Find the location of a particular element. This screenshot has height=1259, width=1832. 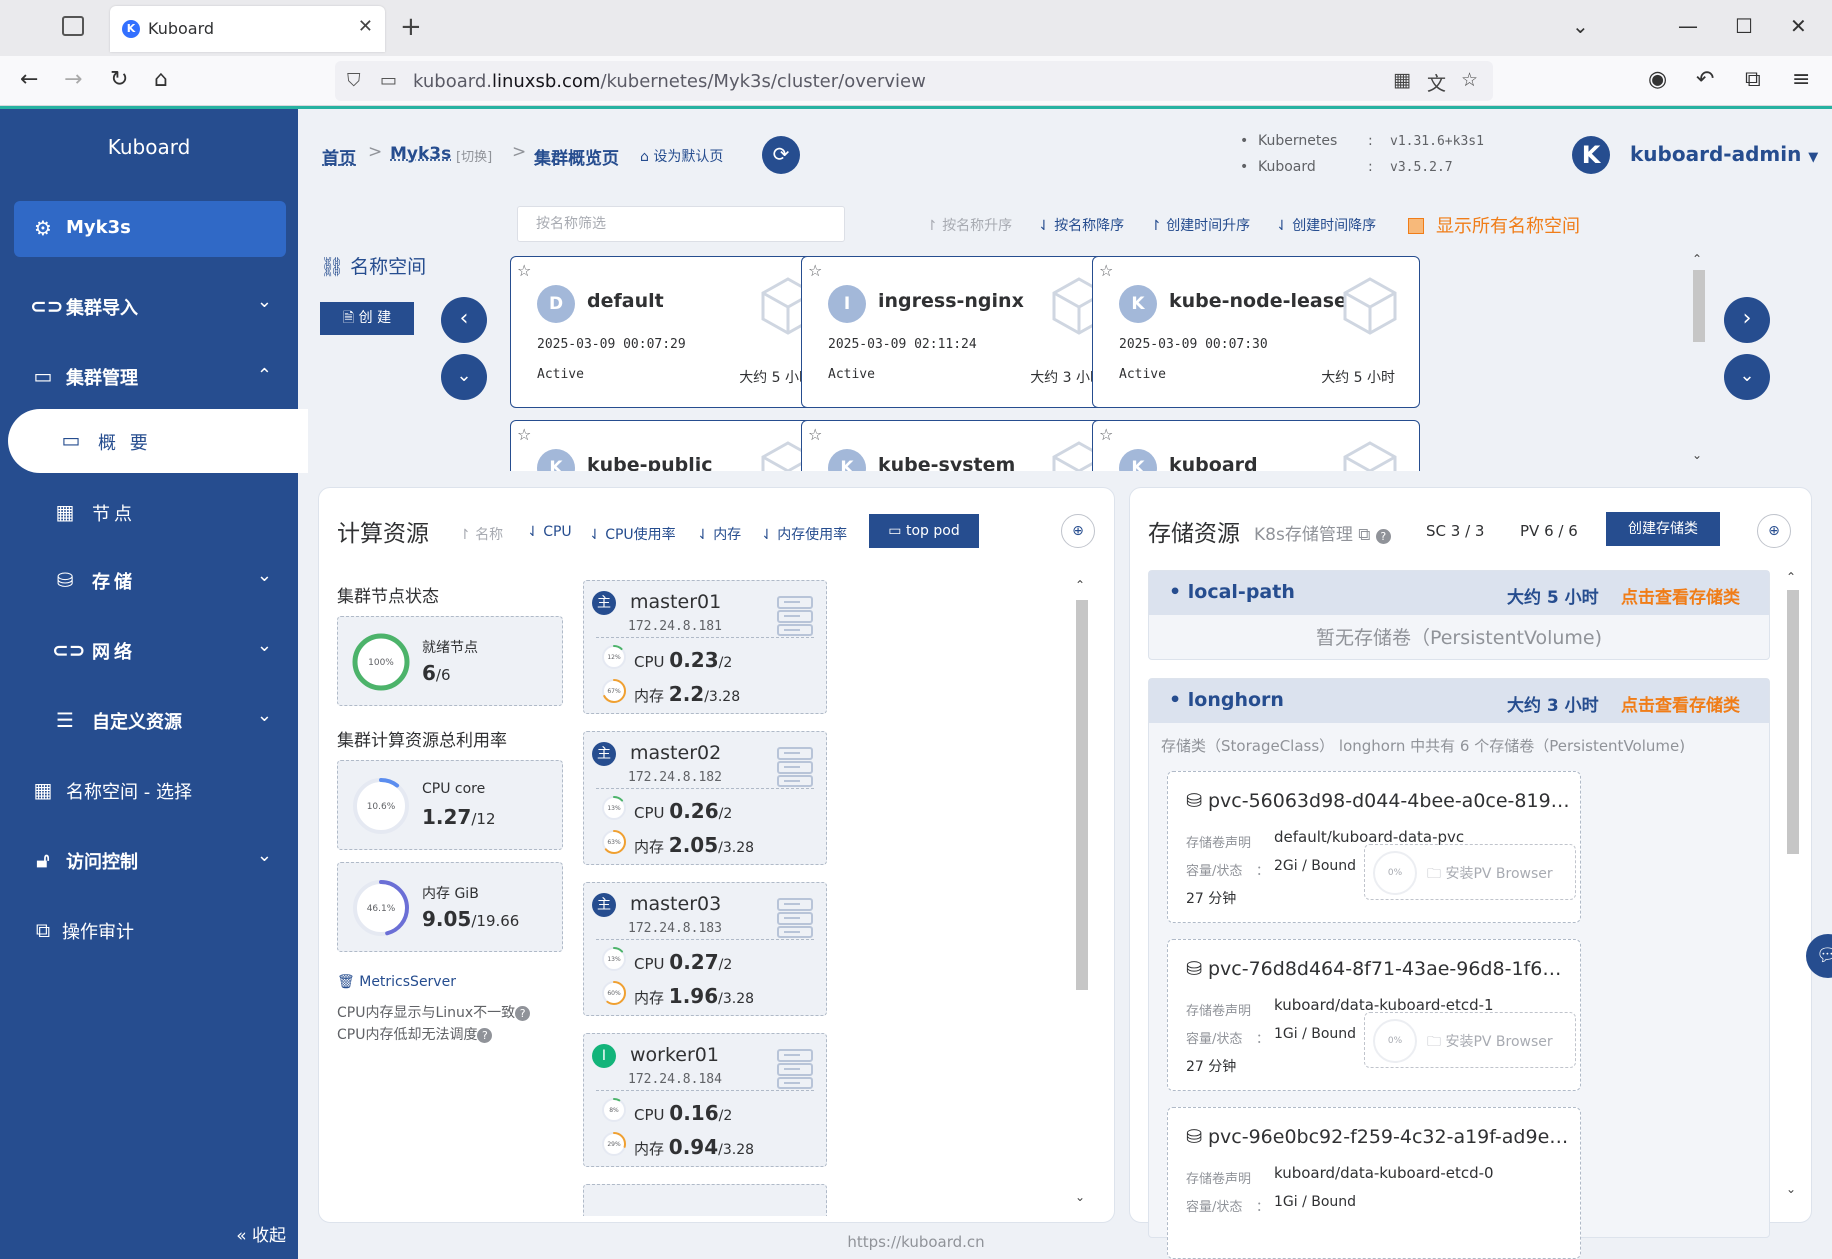

page-info-icon: ▭ is located at coordinates (388, 80).